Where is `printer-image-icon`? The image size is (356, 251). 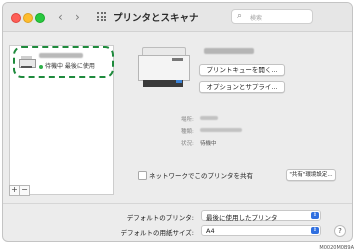 printer-image-icon is located at coordinates (164, 68).